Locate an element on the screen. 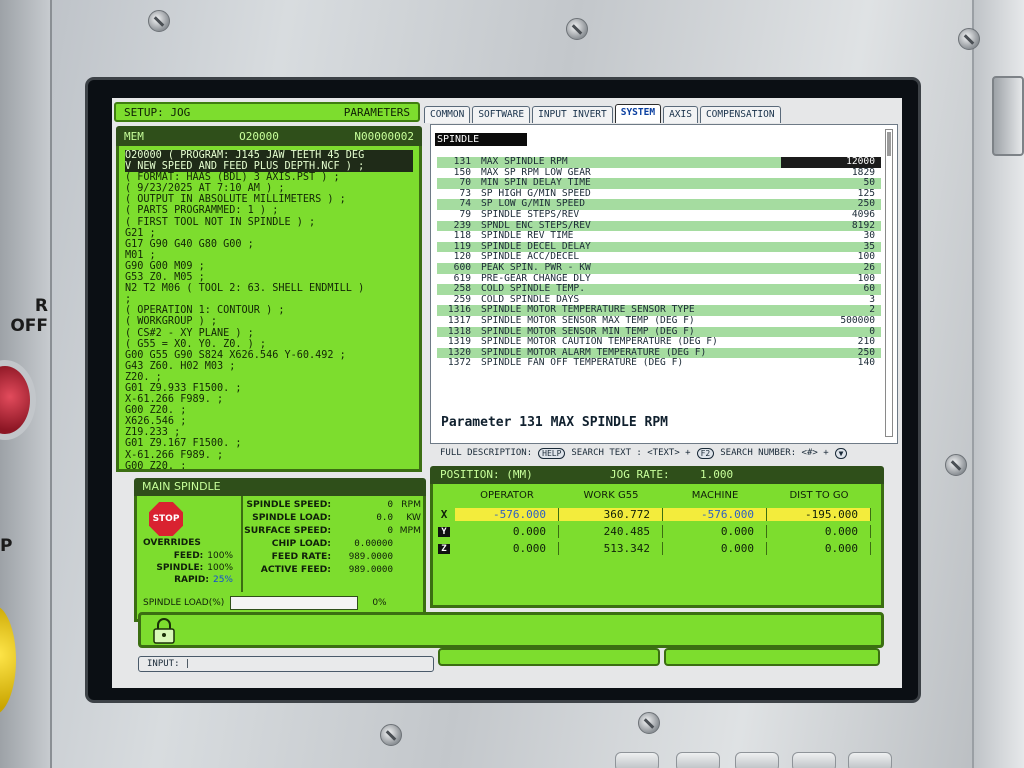 This screenshot has width=1024, height=768. spindle-stat-unit: MPM is located at coordinates (410, 530).